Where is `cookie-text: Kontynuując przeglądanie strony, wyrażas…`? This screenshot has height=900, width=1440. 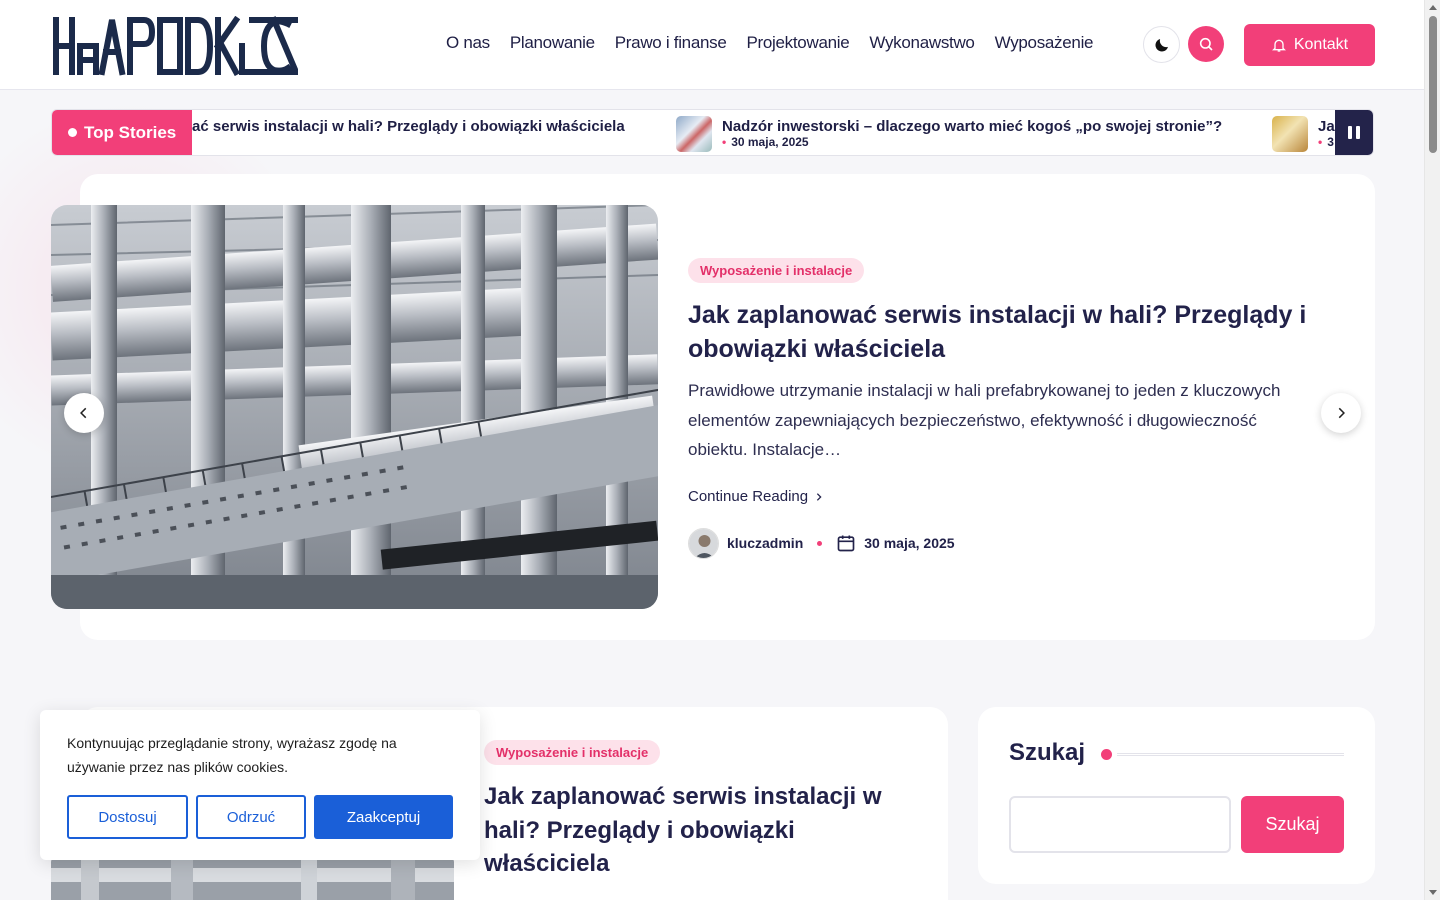 cookie-text: Kontynuując przeglądanie strony, wyrażas… is located at coordinates (232, 755).